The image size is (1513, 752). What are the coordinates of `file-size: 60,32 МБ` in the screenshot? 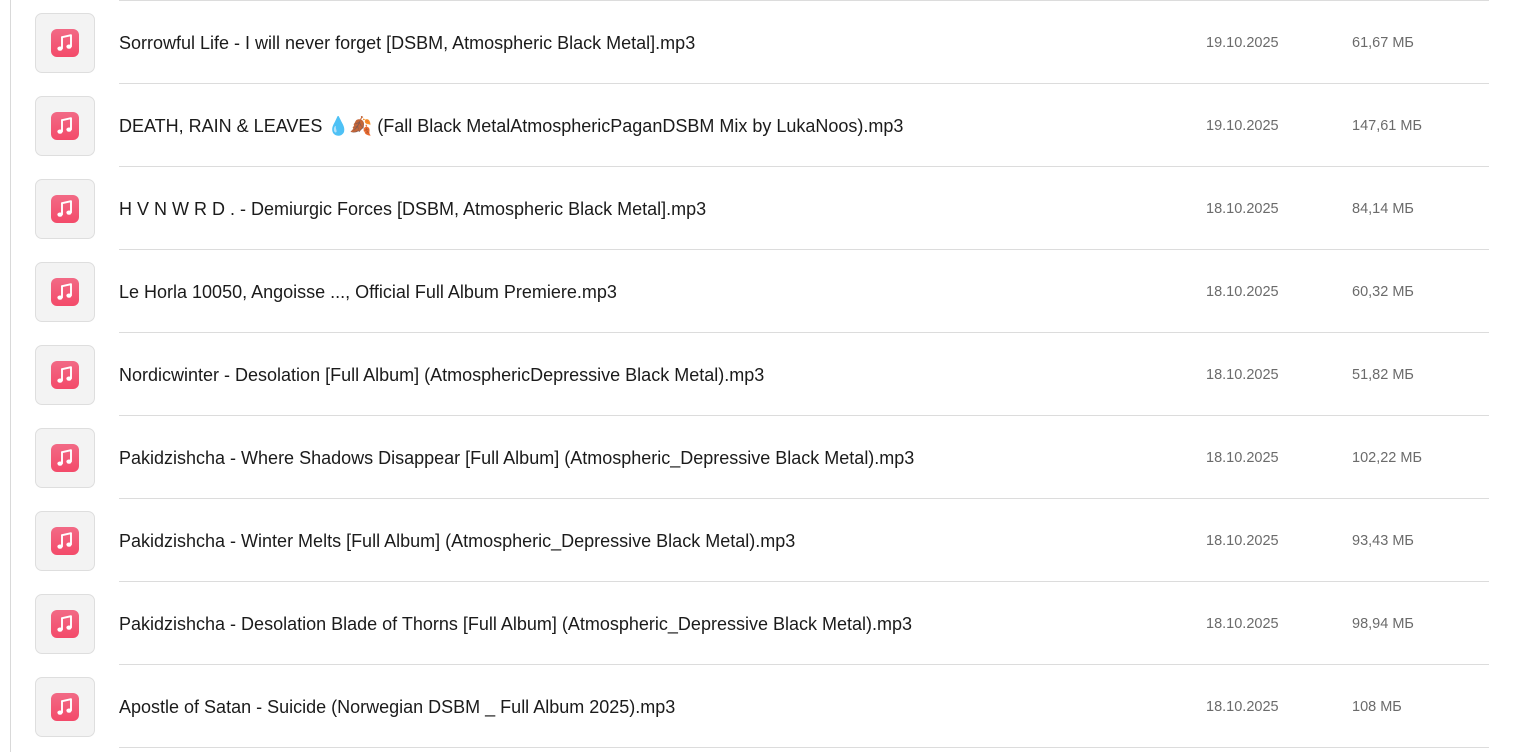 It's located at (1383, 292).